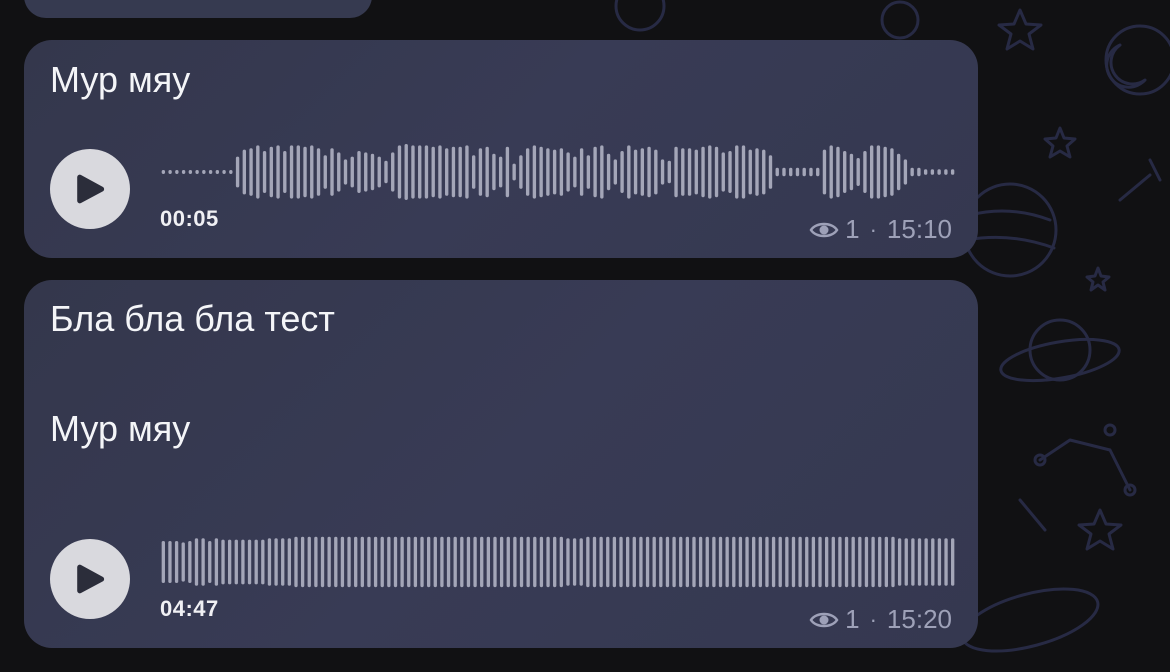  Describe the element at coordinates (120, 428) in the screenshot. I see `message-text: Мур мяу` at that location.